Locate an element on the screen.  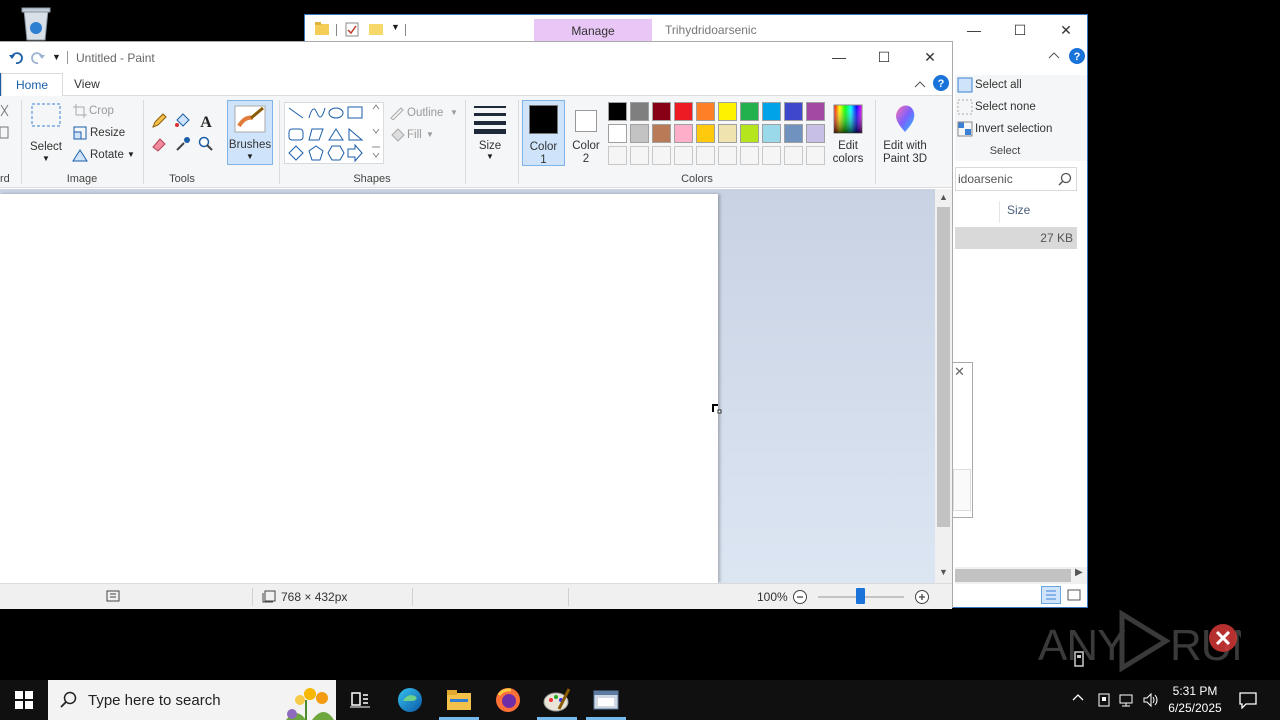
vertical-scrollbar: ▲ ▼ is located at coordinates (943, 386).